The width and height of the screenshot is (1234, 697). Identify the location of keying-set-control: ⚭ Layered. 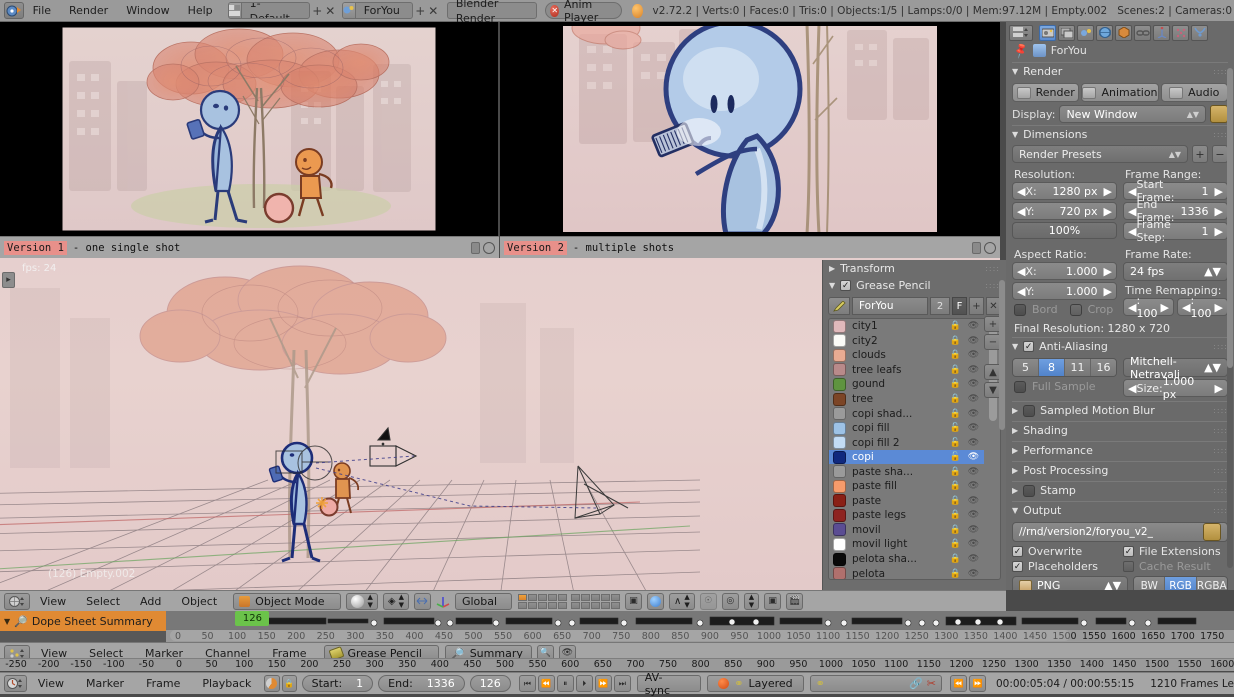
(755, 683).